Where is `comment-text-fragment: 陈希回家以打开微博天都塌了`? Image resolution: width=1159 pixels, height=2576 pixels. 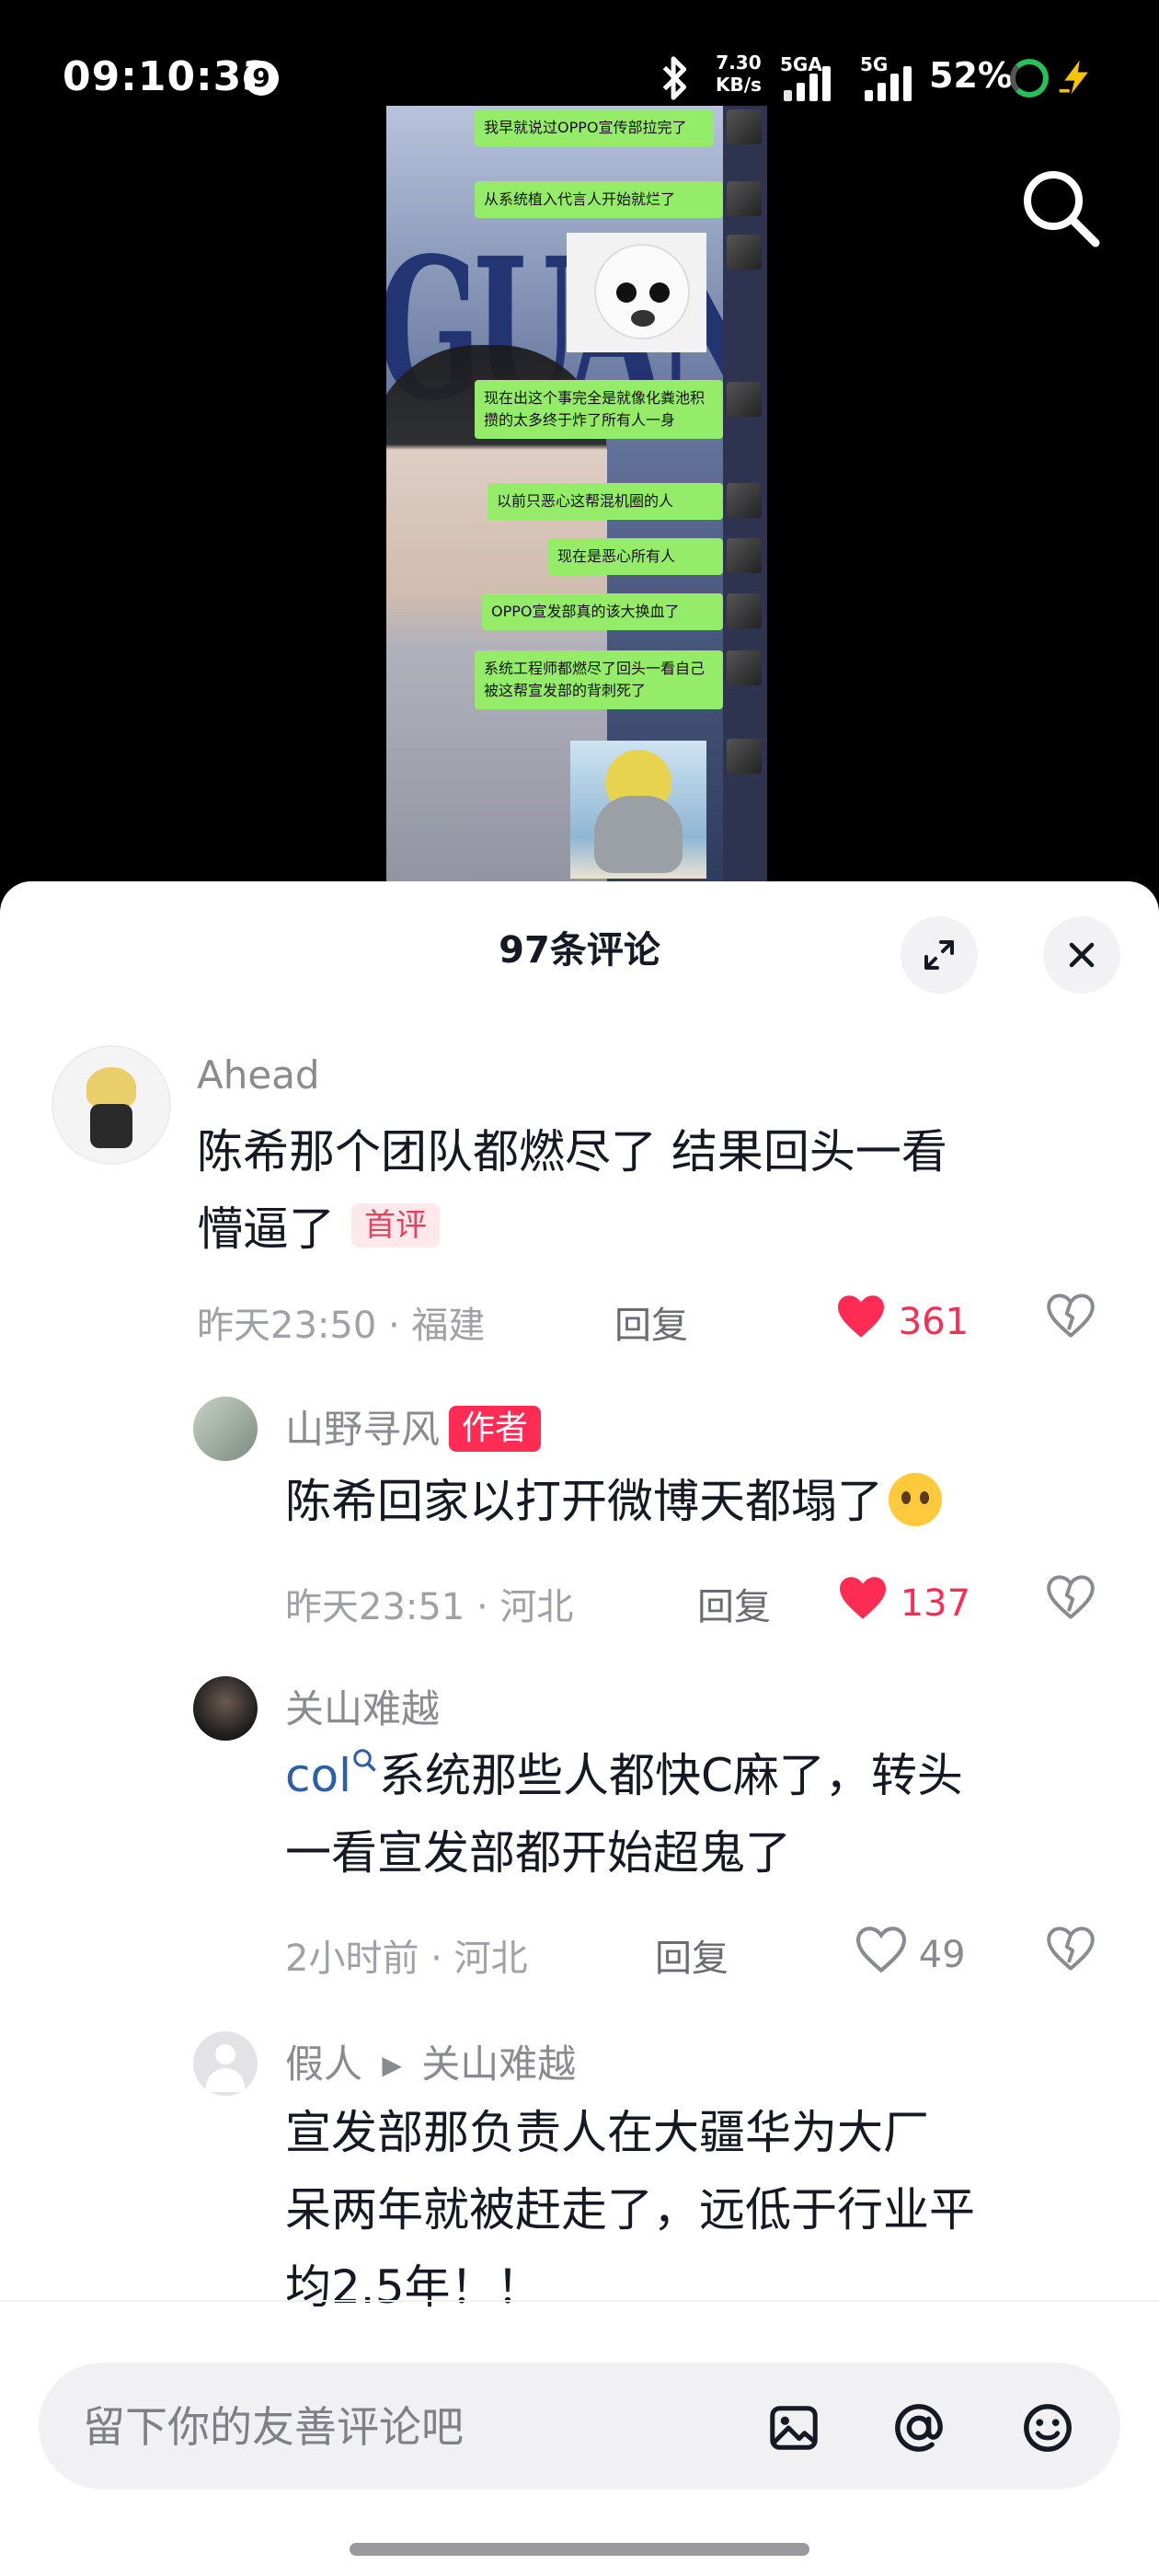
comment-text-fragment: 陈希回家以打开微博天都塌了 is located at coordinates (584, 1501).